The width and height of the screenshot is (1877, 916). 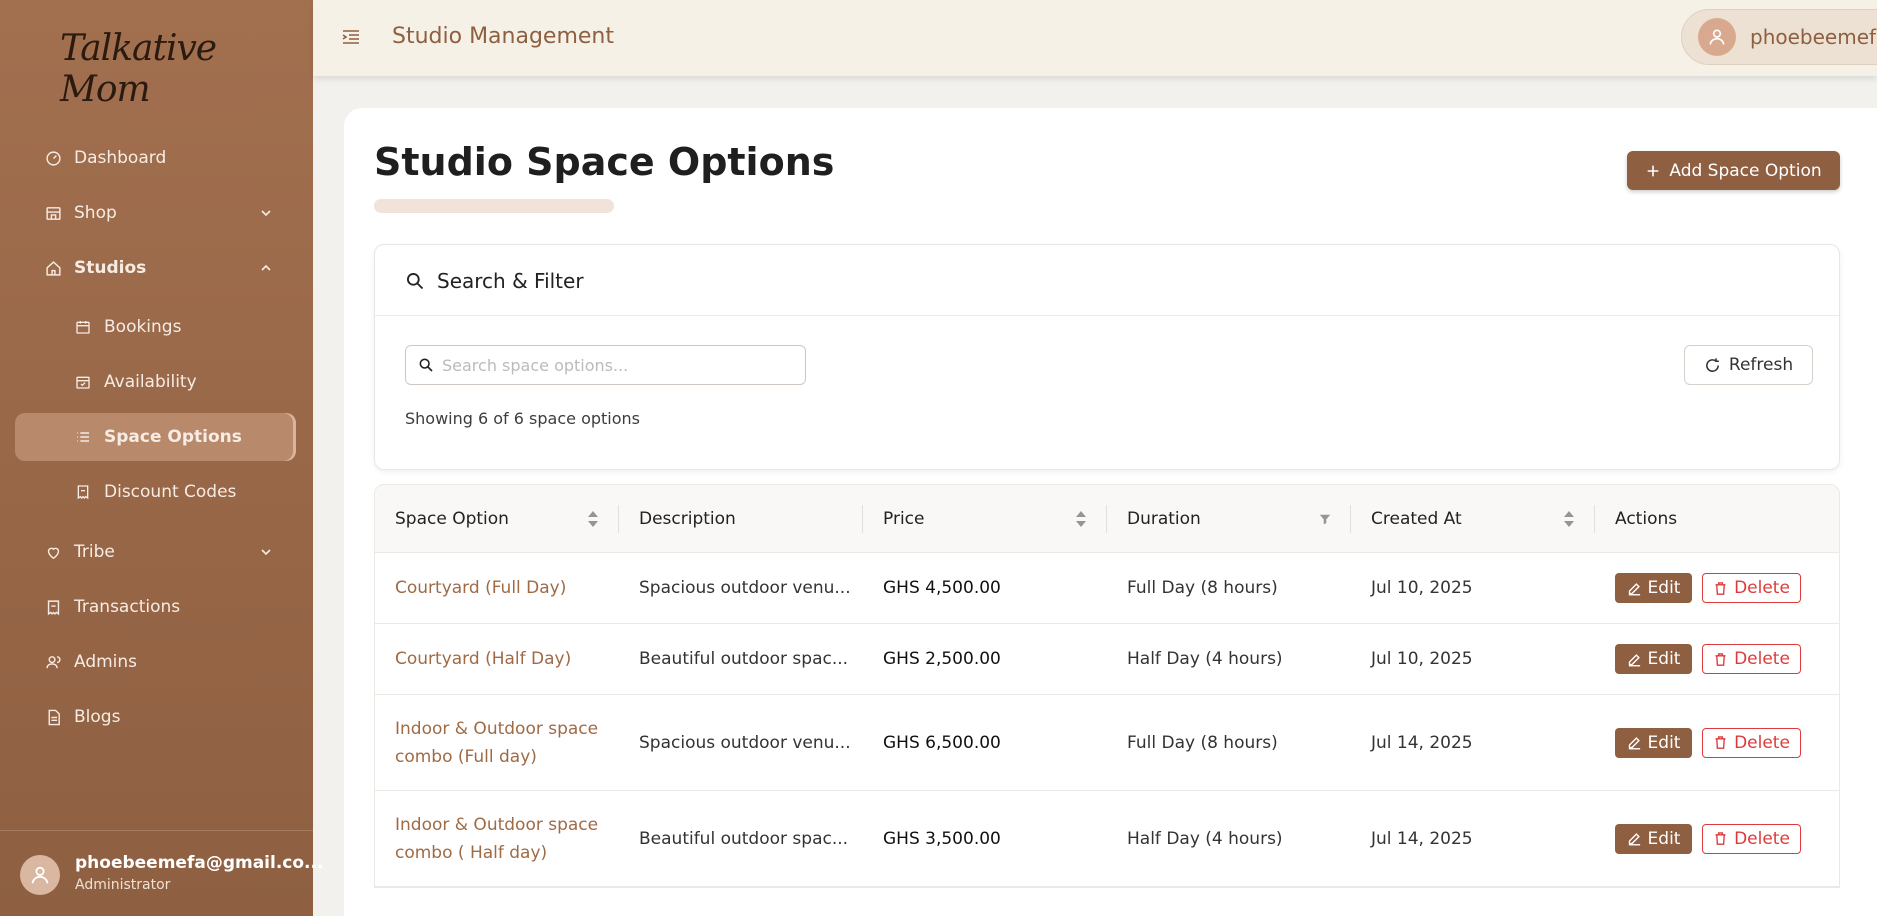 I want to click on search-input, so click(x=612, y=365).